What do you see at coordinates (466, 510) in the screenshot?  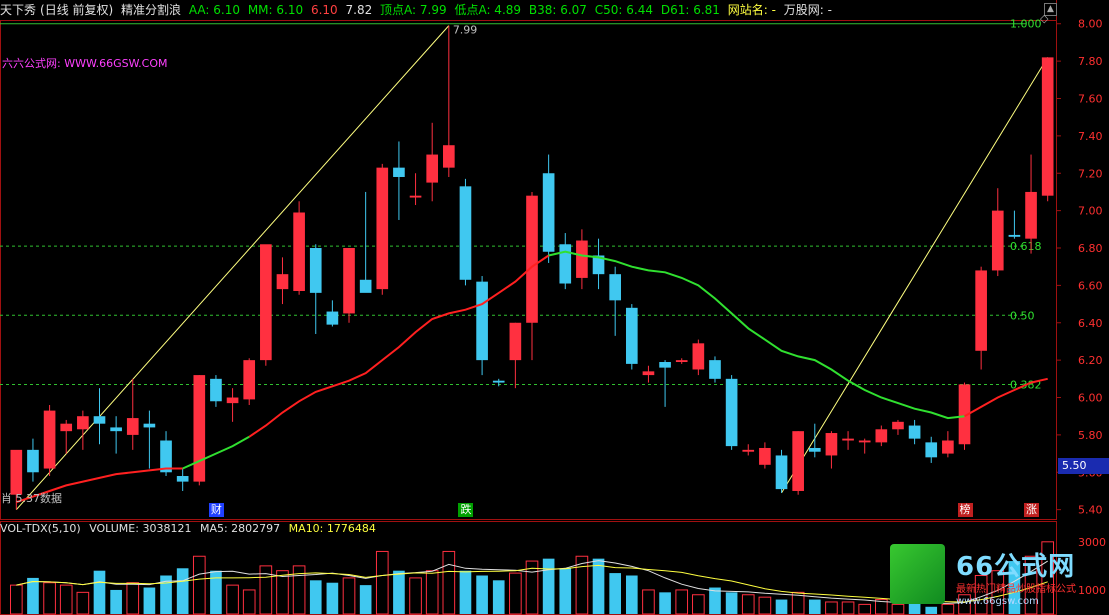 I see `event-marker: 跌` at bounding box center [466, 510].